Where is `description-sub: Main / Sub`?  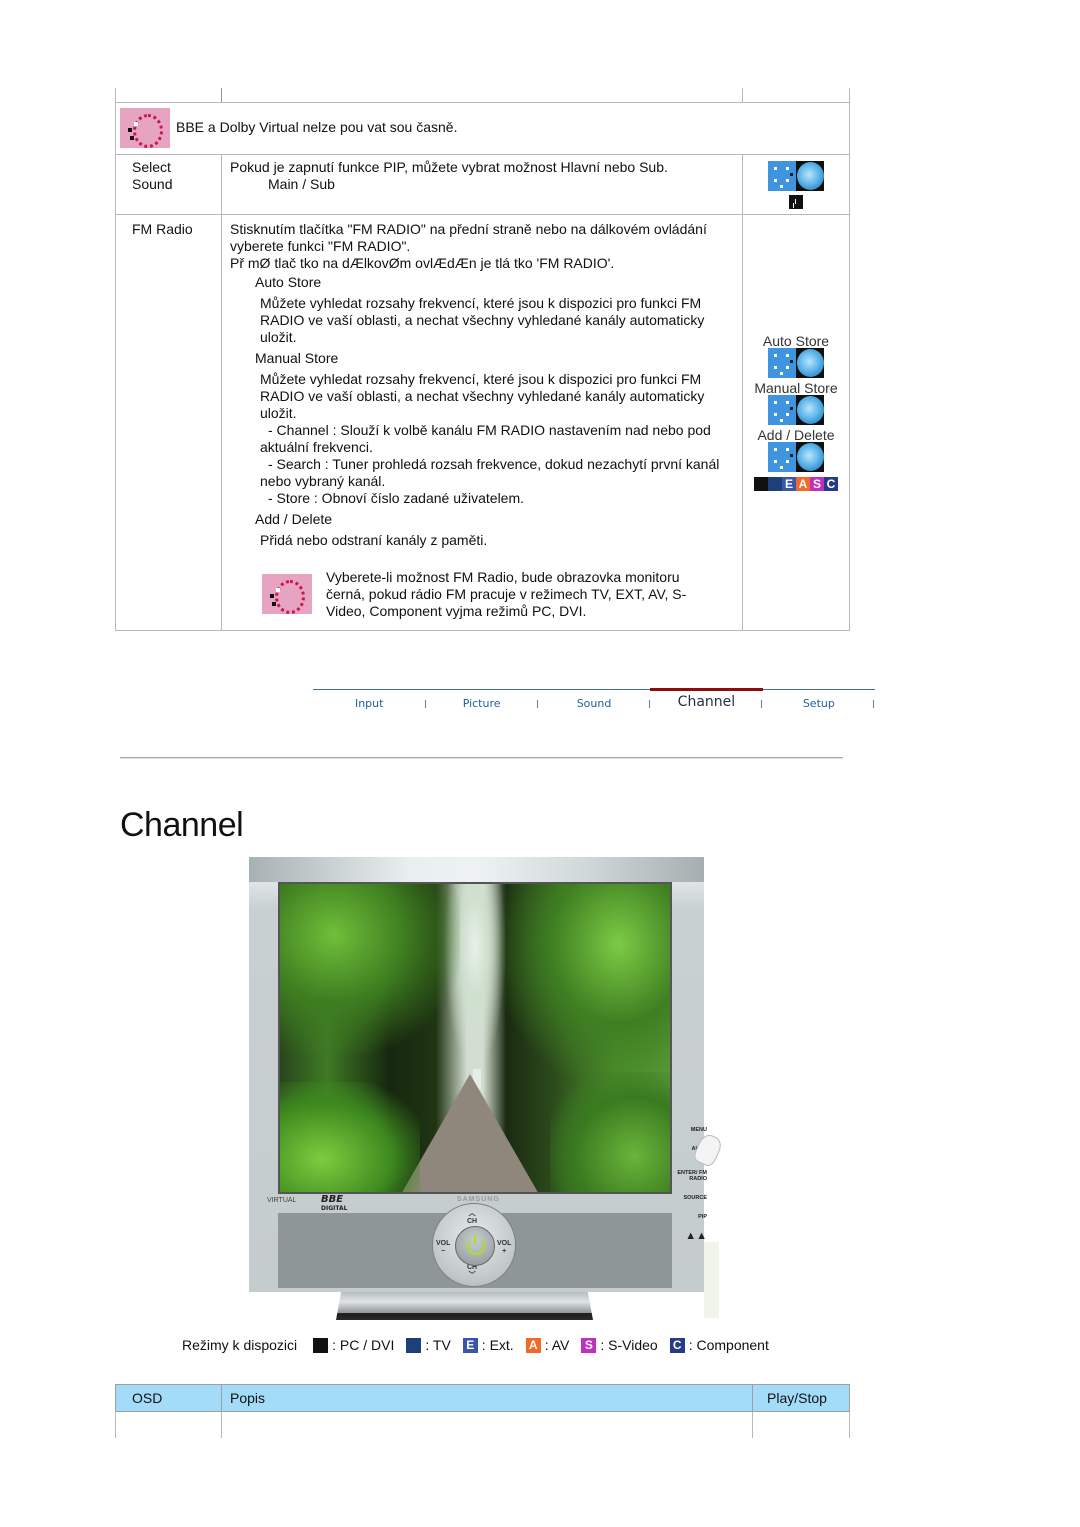 description-sub: Main / Sub is located at coordinates (301, 183).